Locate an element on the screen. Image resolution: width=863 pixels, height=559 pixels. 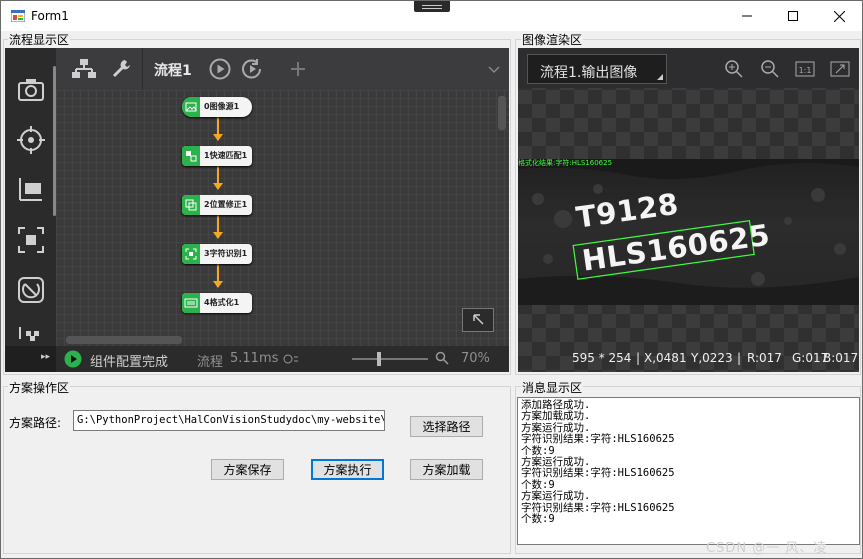
flow-node-fast-match: 1快速匹配1 is located at coordinates (217, 156).